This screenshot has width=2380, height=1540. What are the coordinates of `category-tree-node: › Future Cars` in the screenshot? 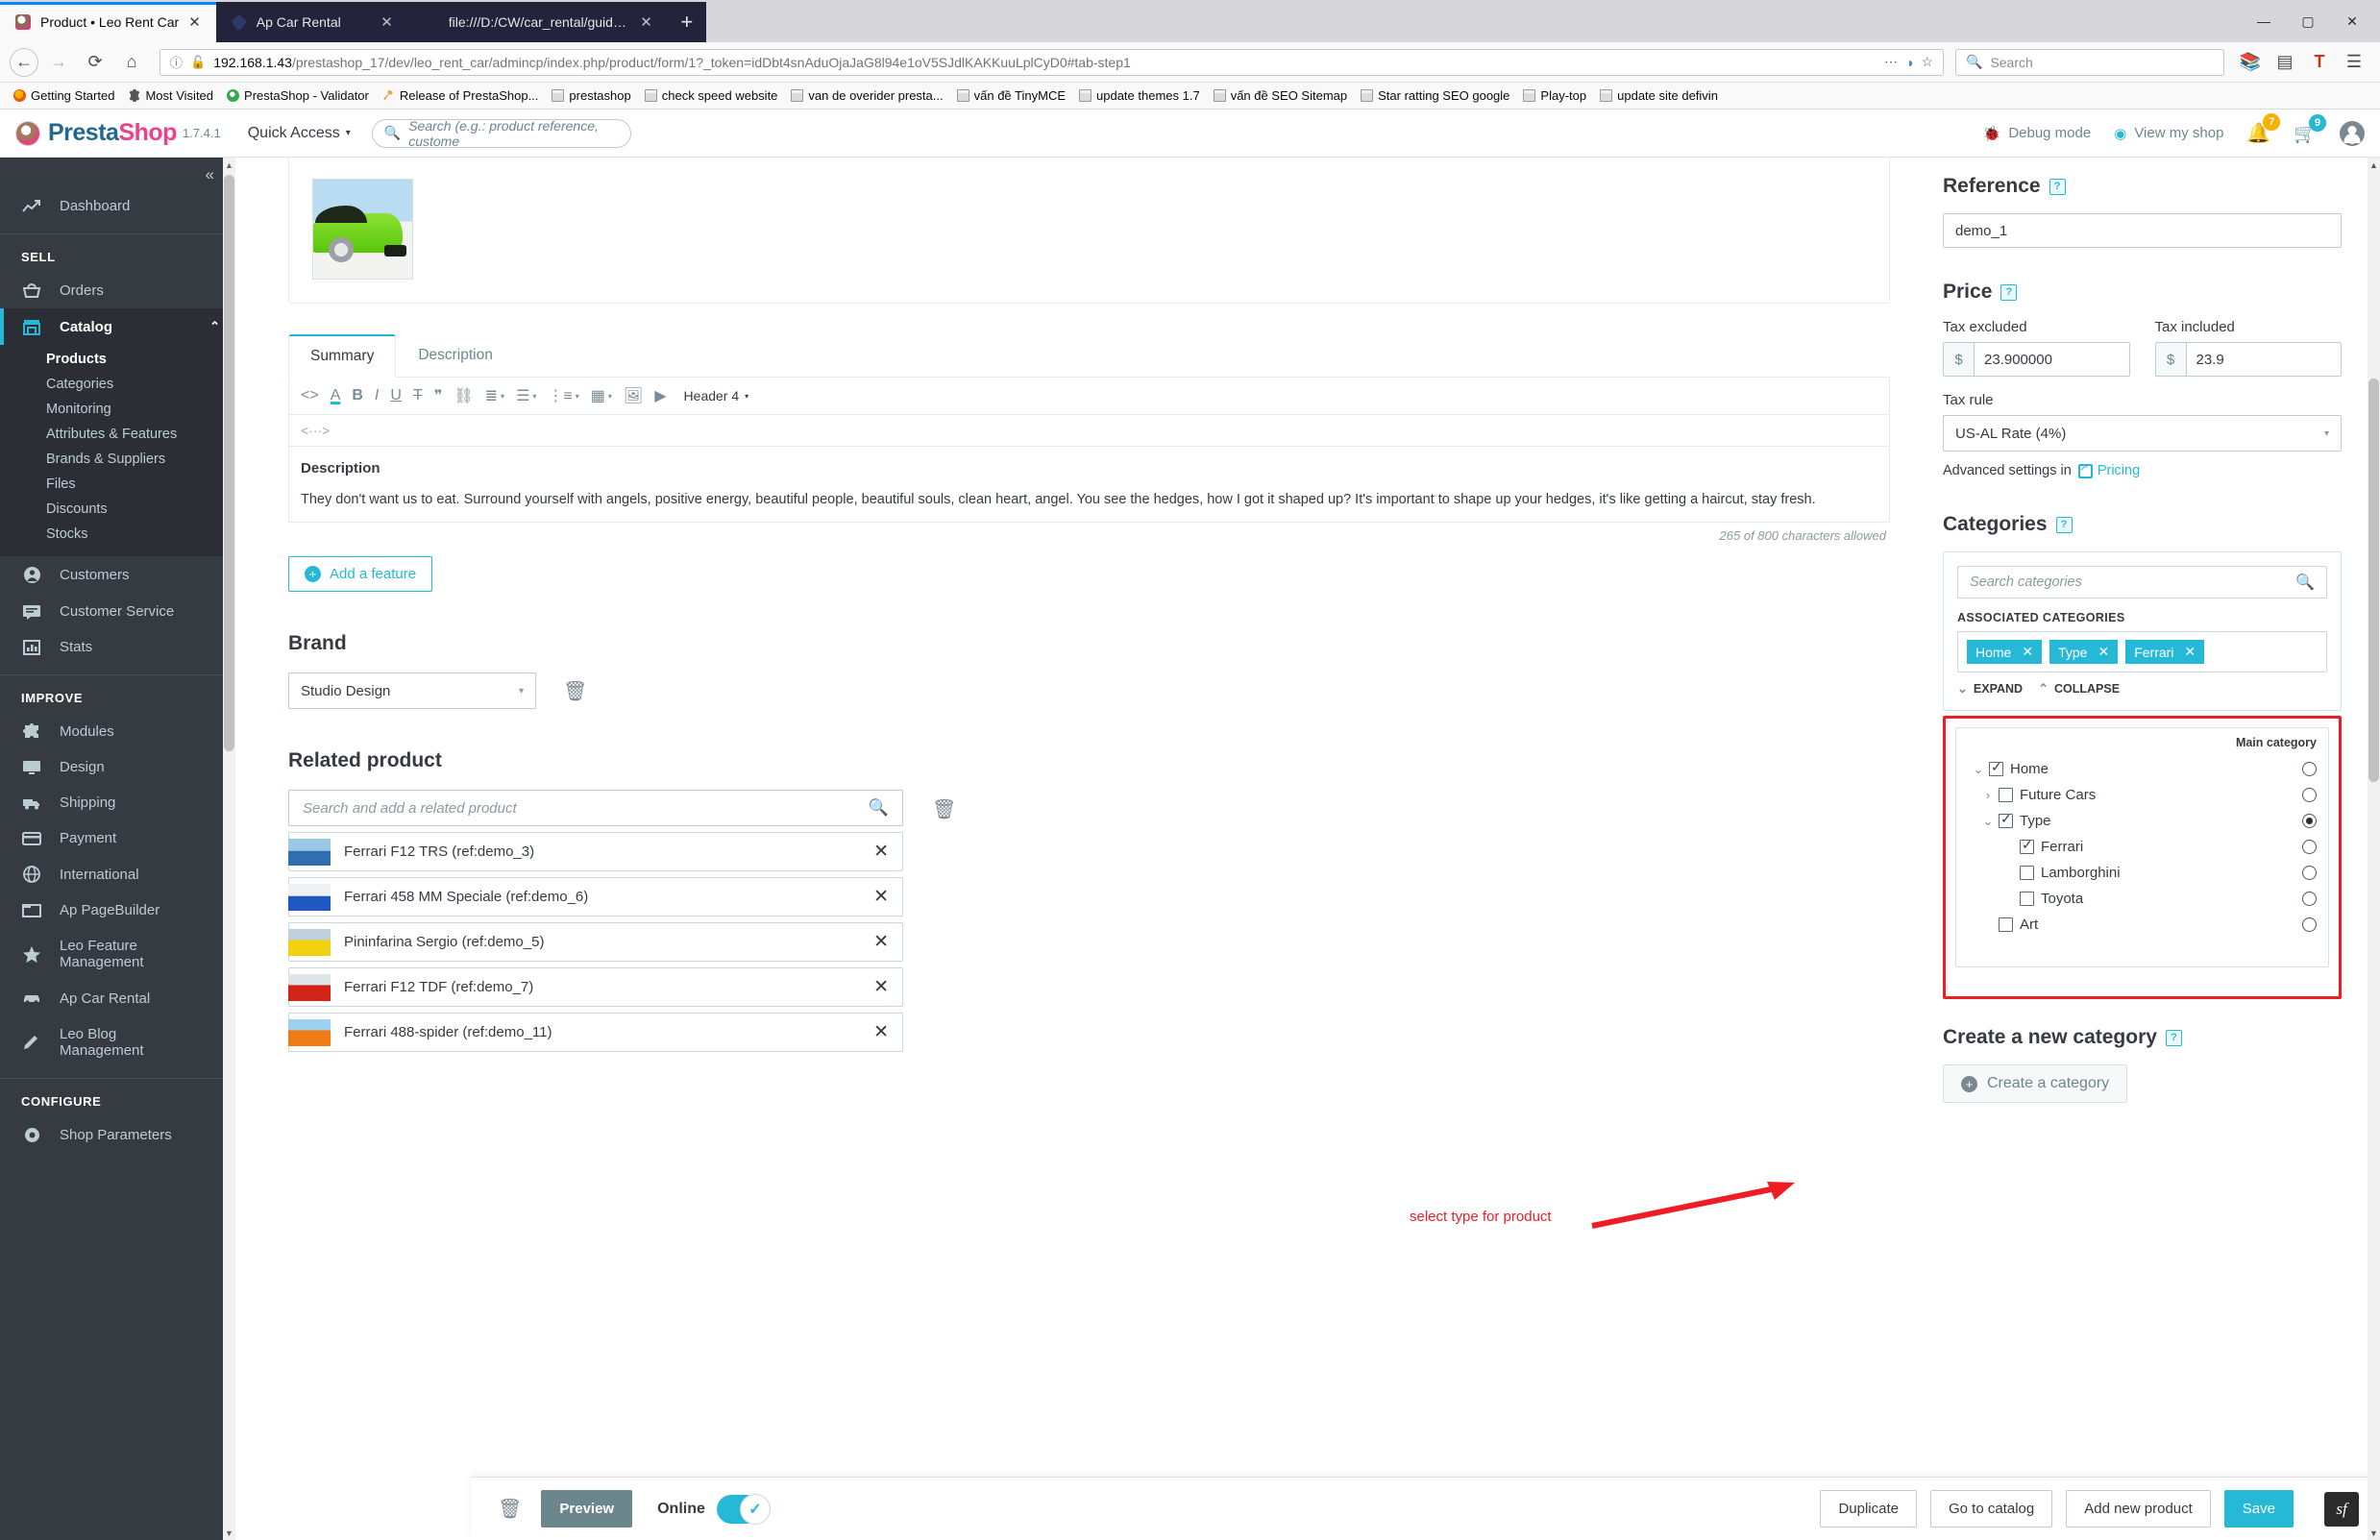 It's located at (2142, 795).